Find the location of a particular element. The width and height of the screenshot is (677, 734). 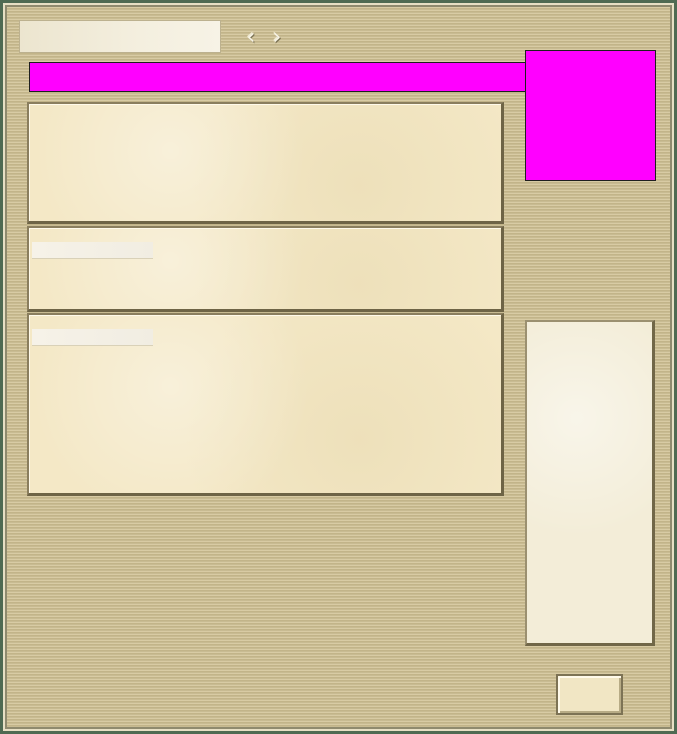

confirm-button is located at coordinates (589, 694).